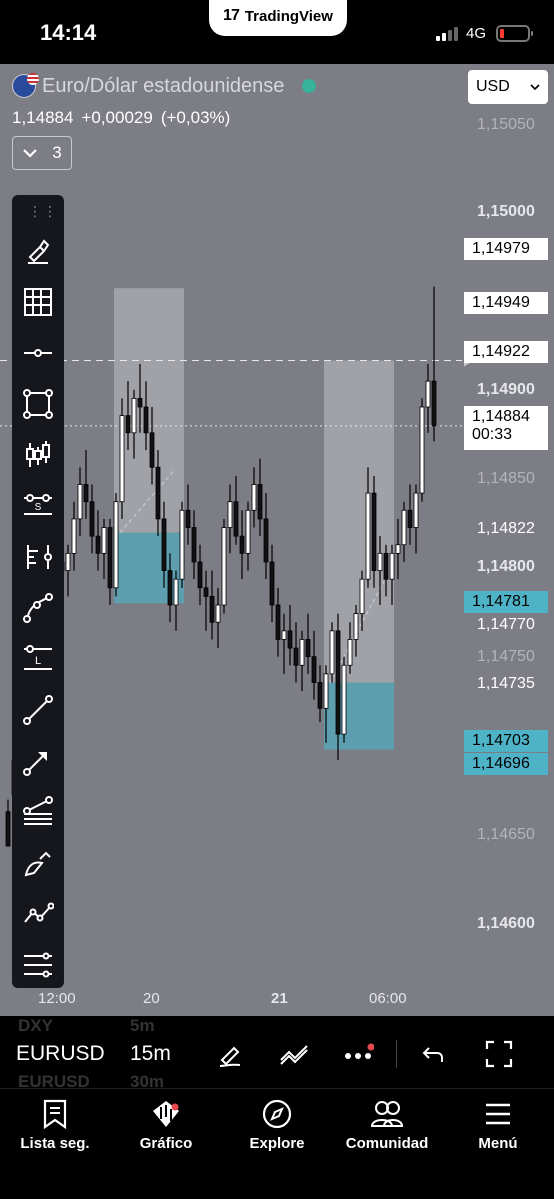 Image resolution: width=554 pixels, height=1199 pixels. Describe the element at coordinates (57, 152) in the screenshot. I see `indicators-count: 3` at that location.